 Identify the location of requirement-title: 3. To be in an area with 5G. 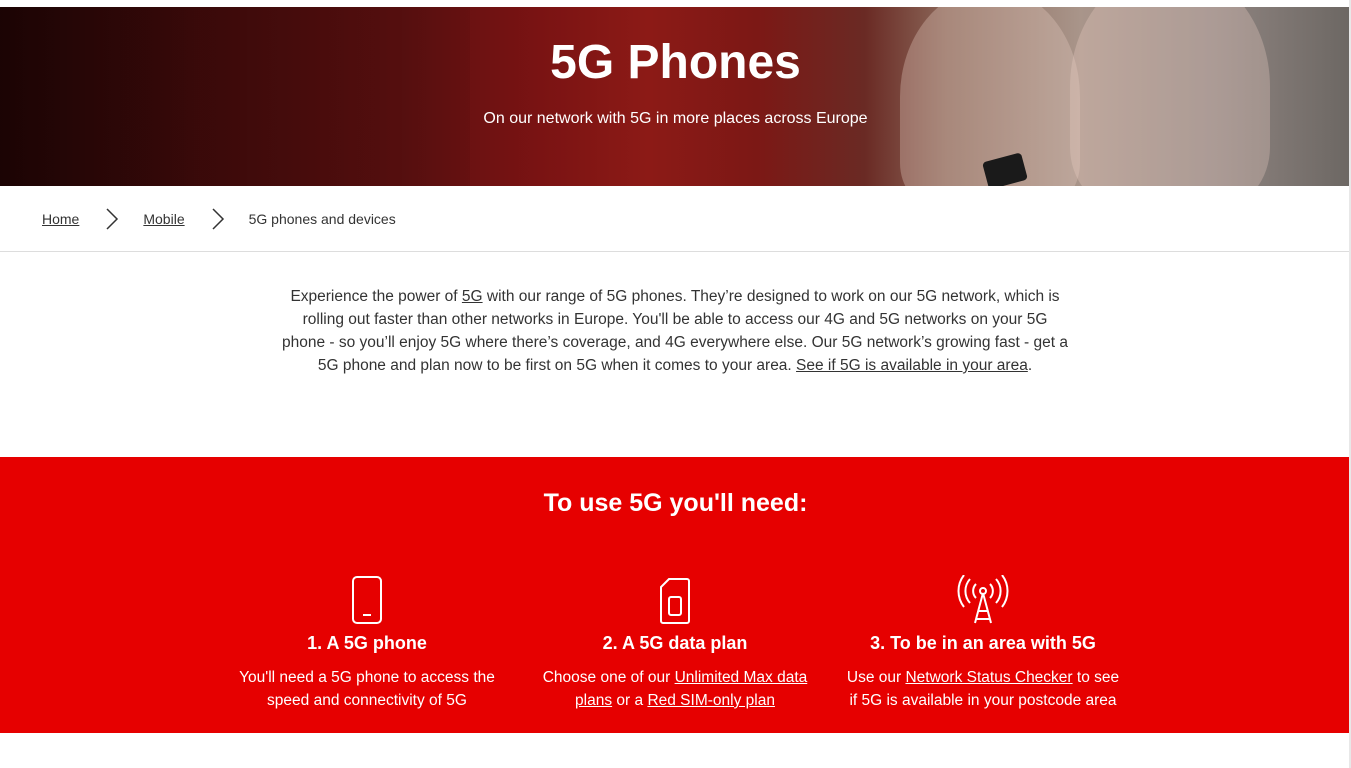
(983, 643).